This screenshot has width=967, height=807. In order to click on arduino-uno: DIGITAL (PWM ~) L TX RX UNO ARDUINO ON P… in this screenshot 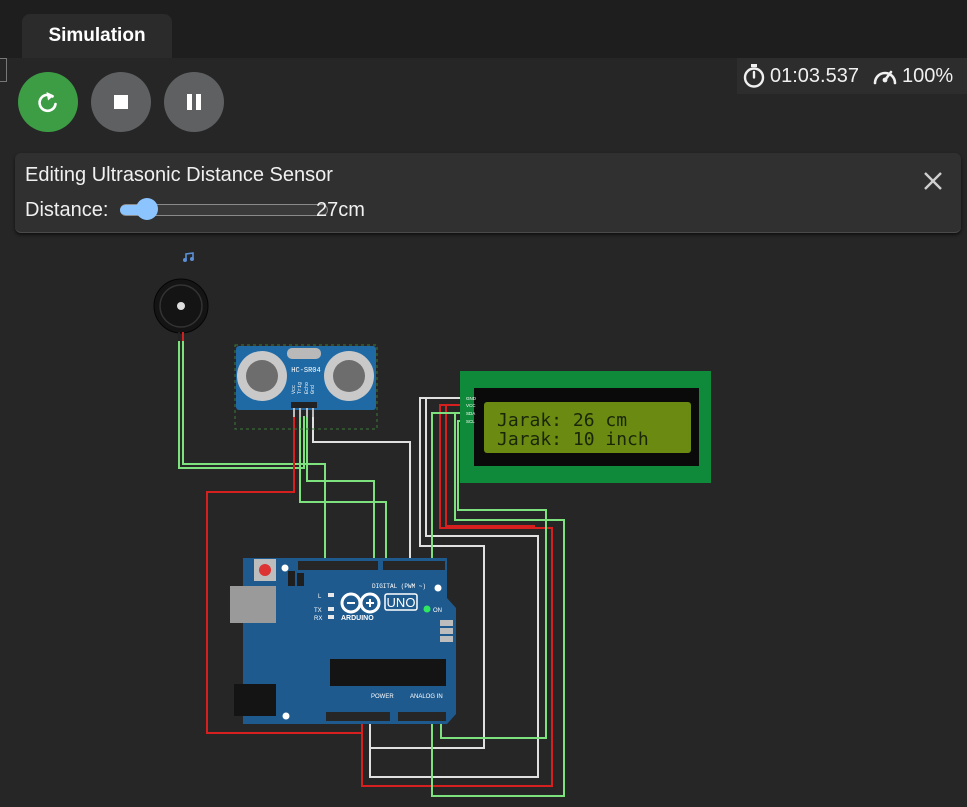, I will do `click(343, 641)`.